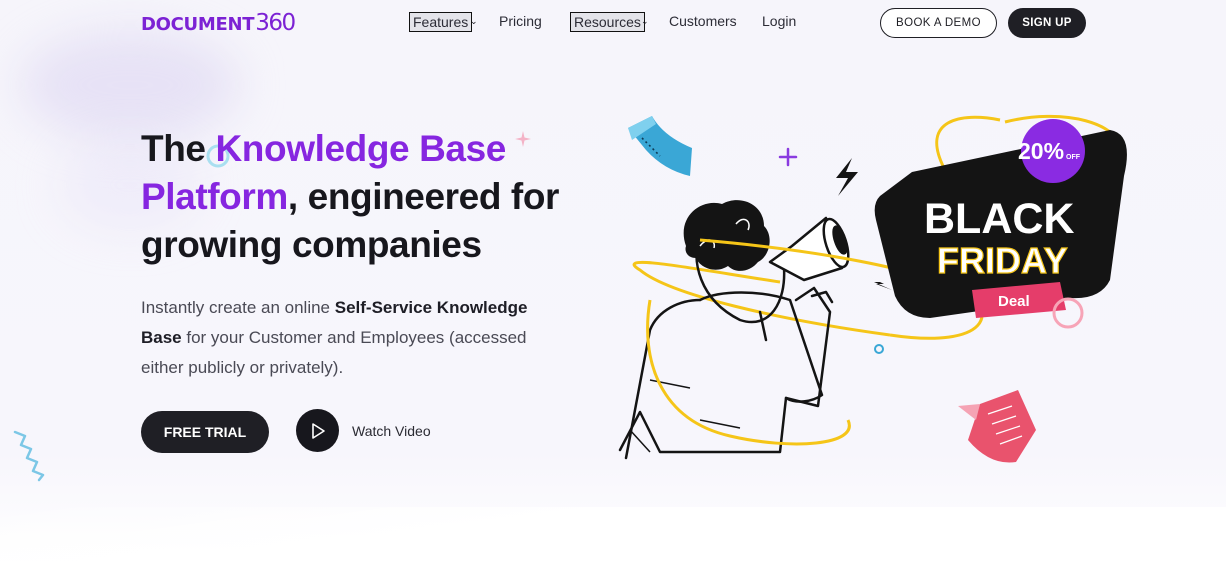 This screenshot has width=1226, height=565. Describe the element at coordinates (275, 23) in the screenshot. I see `logo-number: 360` at that location.